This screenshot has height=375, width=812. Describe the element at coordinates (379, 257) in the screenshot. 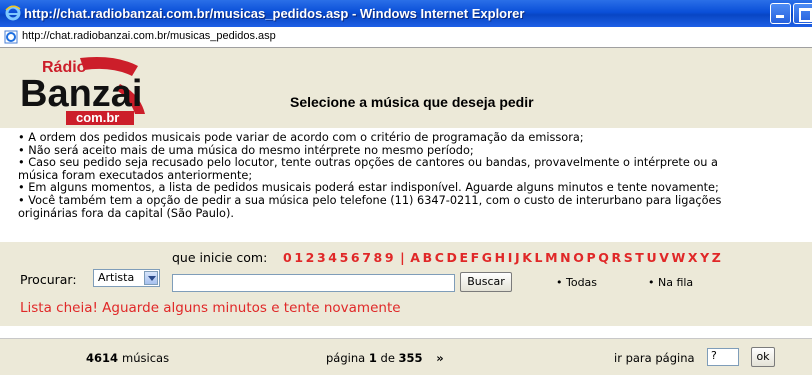

I see `filter-digit-8: 8` at that location.